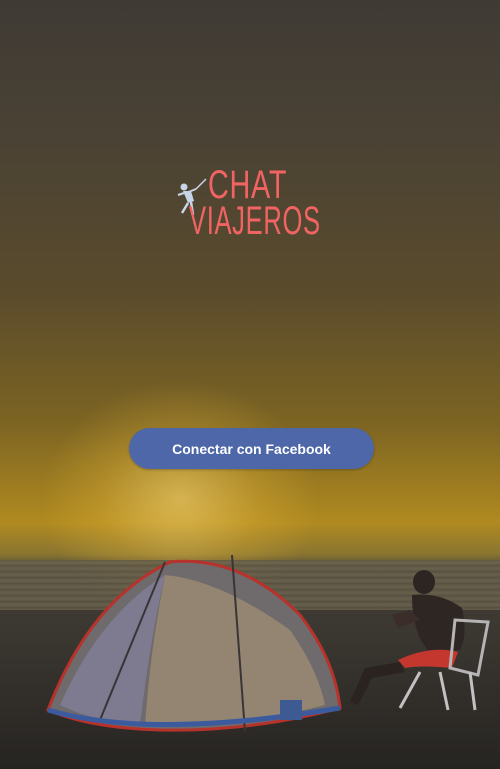 Image resolution: width=500 pixels, height=769 pixels. Describe the element at coordinates (255, 221) in the screenshot. I see `logo-text-viajeros: VIAJEROS` at that location.